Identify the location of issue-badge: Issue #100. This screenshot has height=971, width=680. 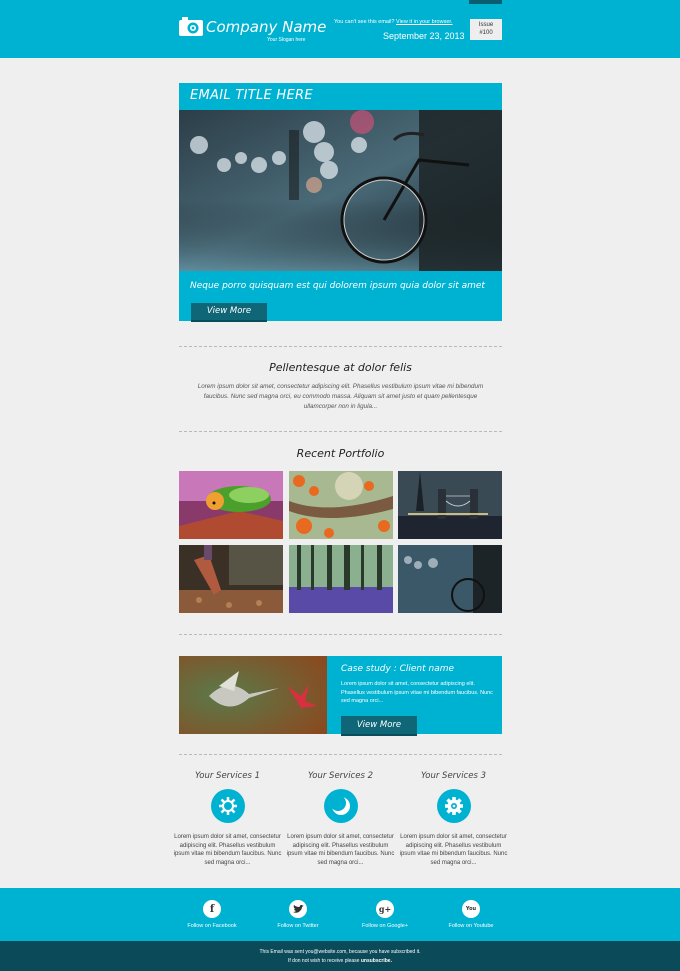
(486, 29).